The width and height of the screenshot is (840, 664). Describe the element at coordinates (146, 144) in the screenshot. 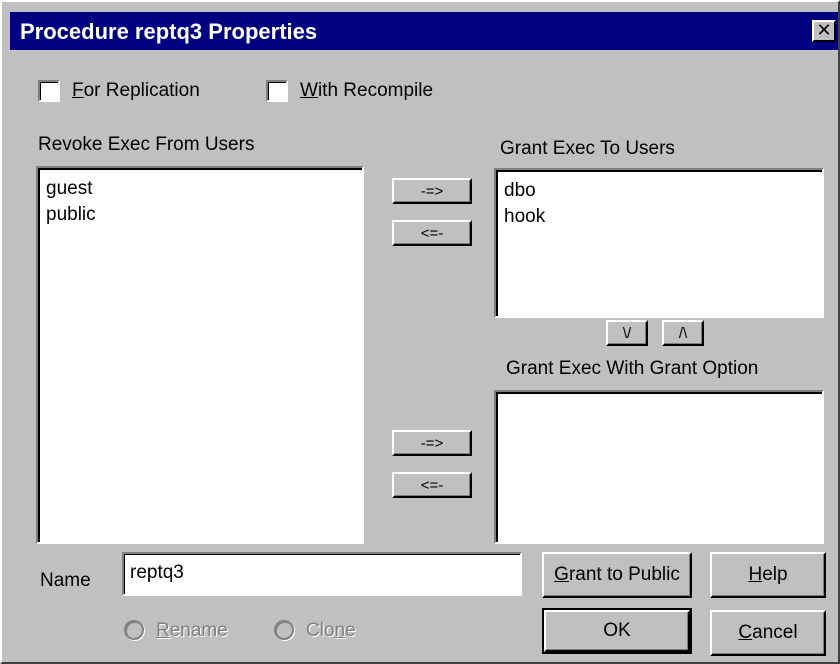

I see `revoke-users-label: Revoke Exec From Users` at that location.